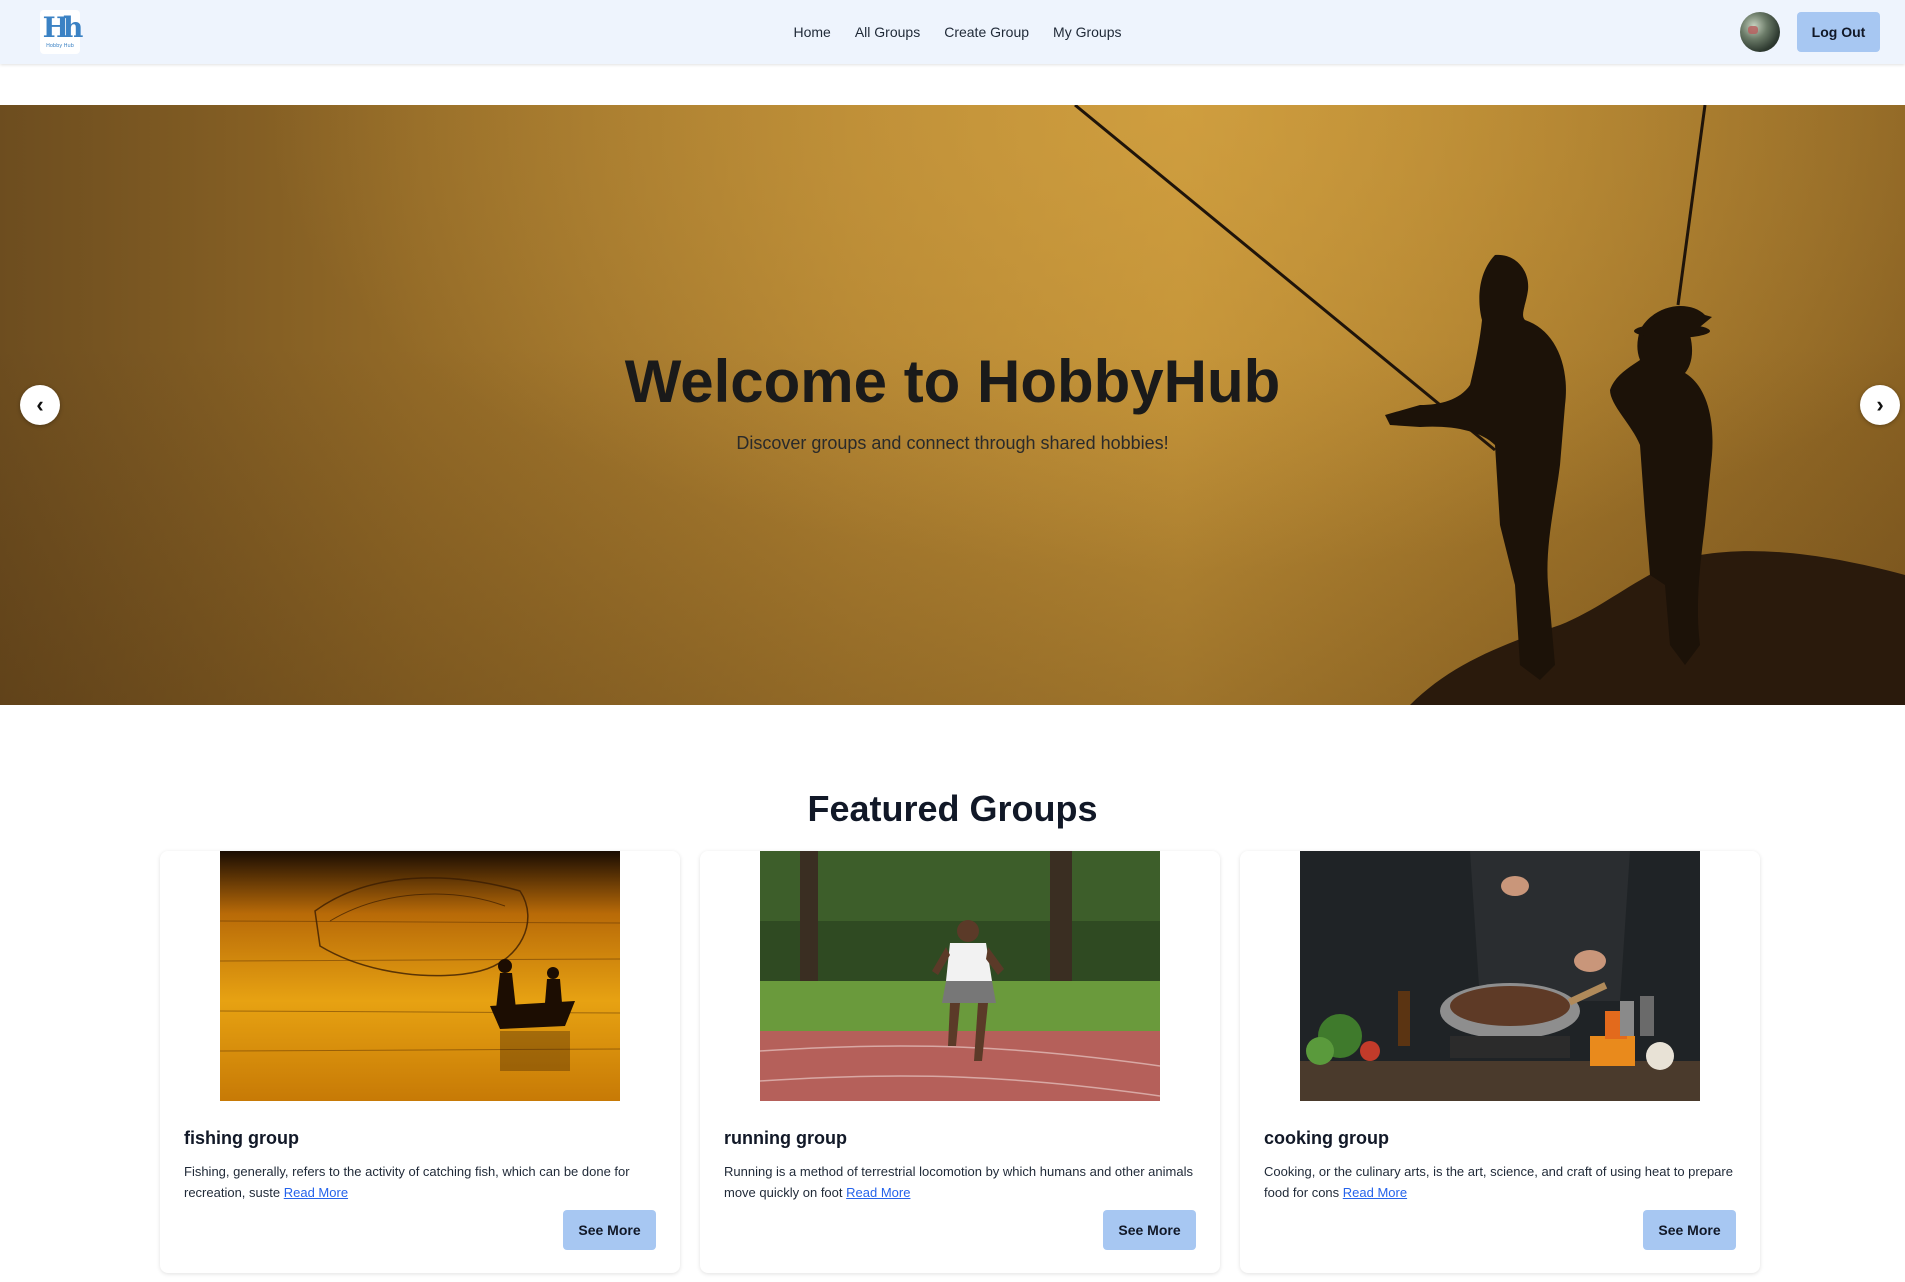  What do you see at coordinates (241, 1138) in the screenshot?
I see `card-title: fishing group` at bounding box center [241, 1138].